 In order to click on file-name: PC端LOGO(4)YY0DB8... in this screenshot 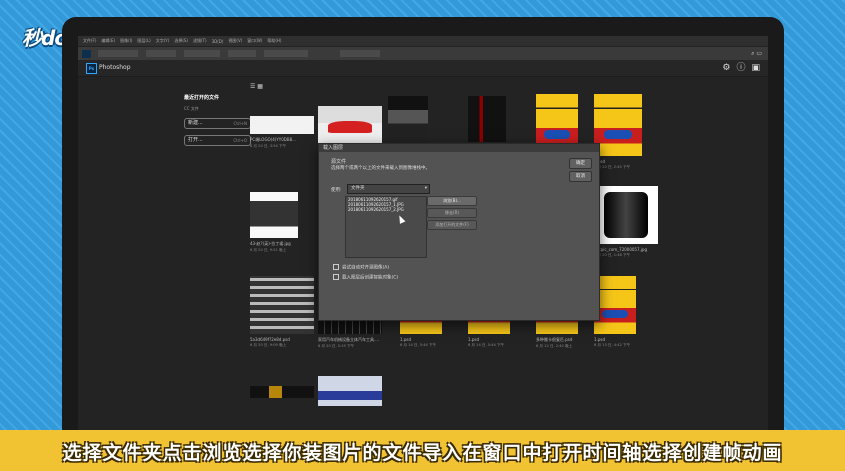, I will do `click(273, 139)`.